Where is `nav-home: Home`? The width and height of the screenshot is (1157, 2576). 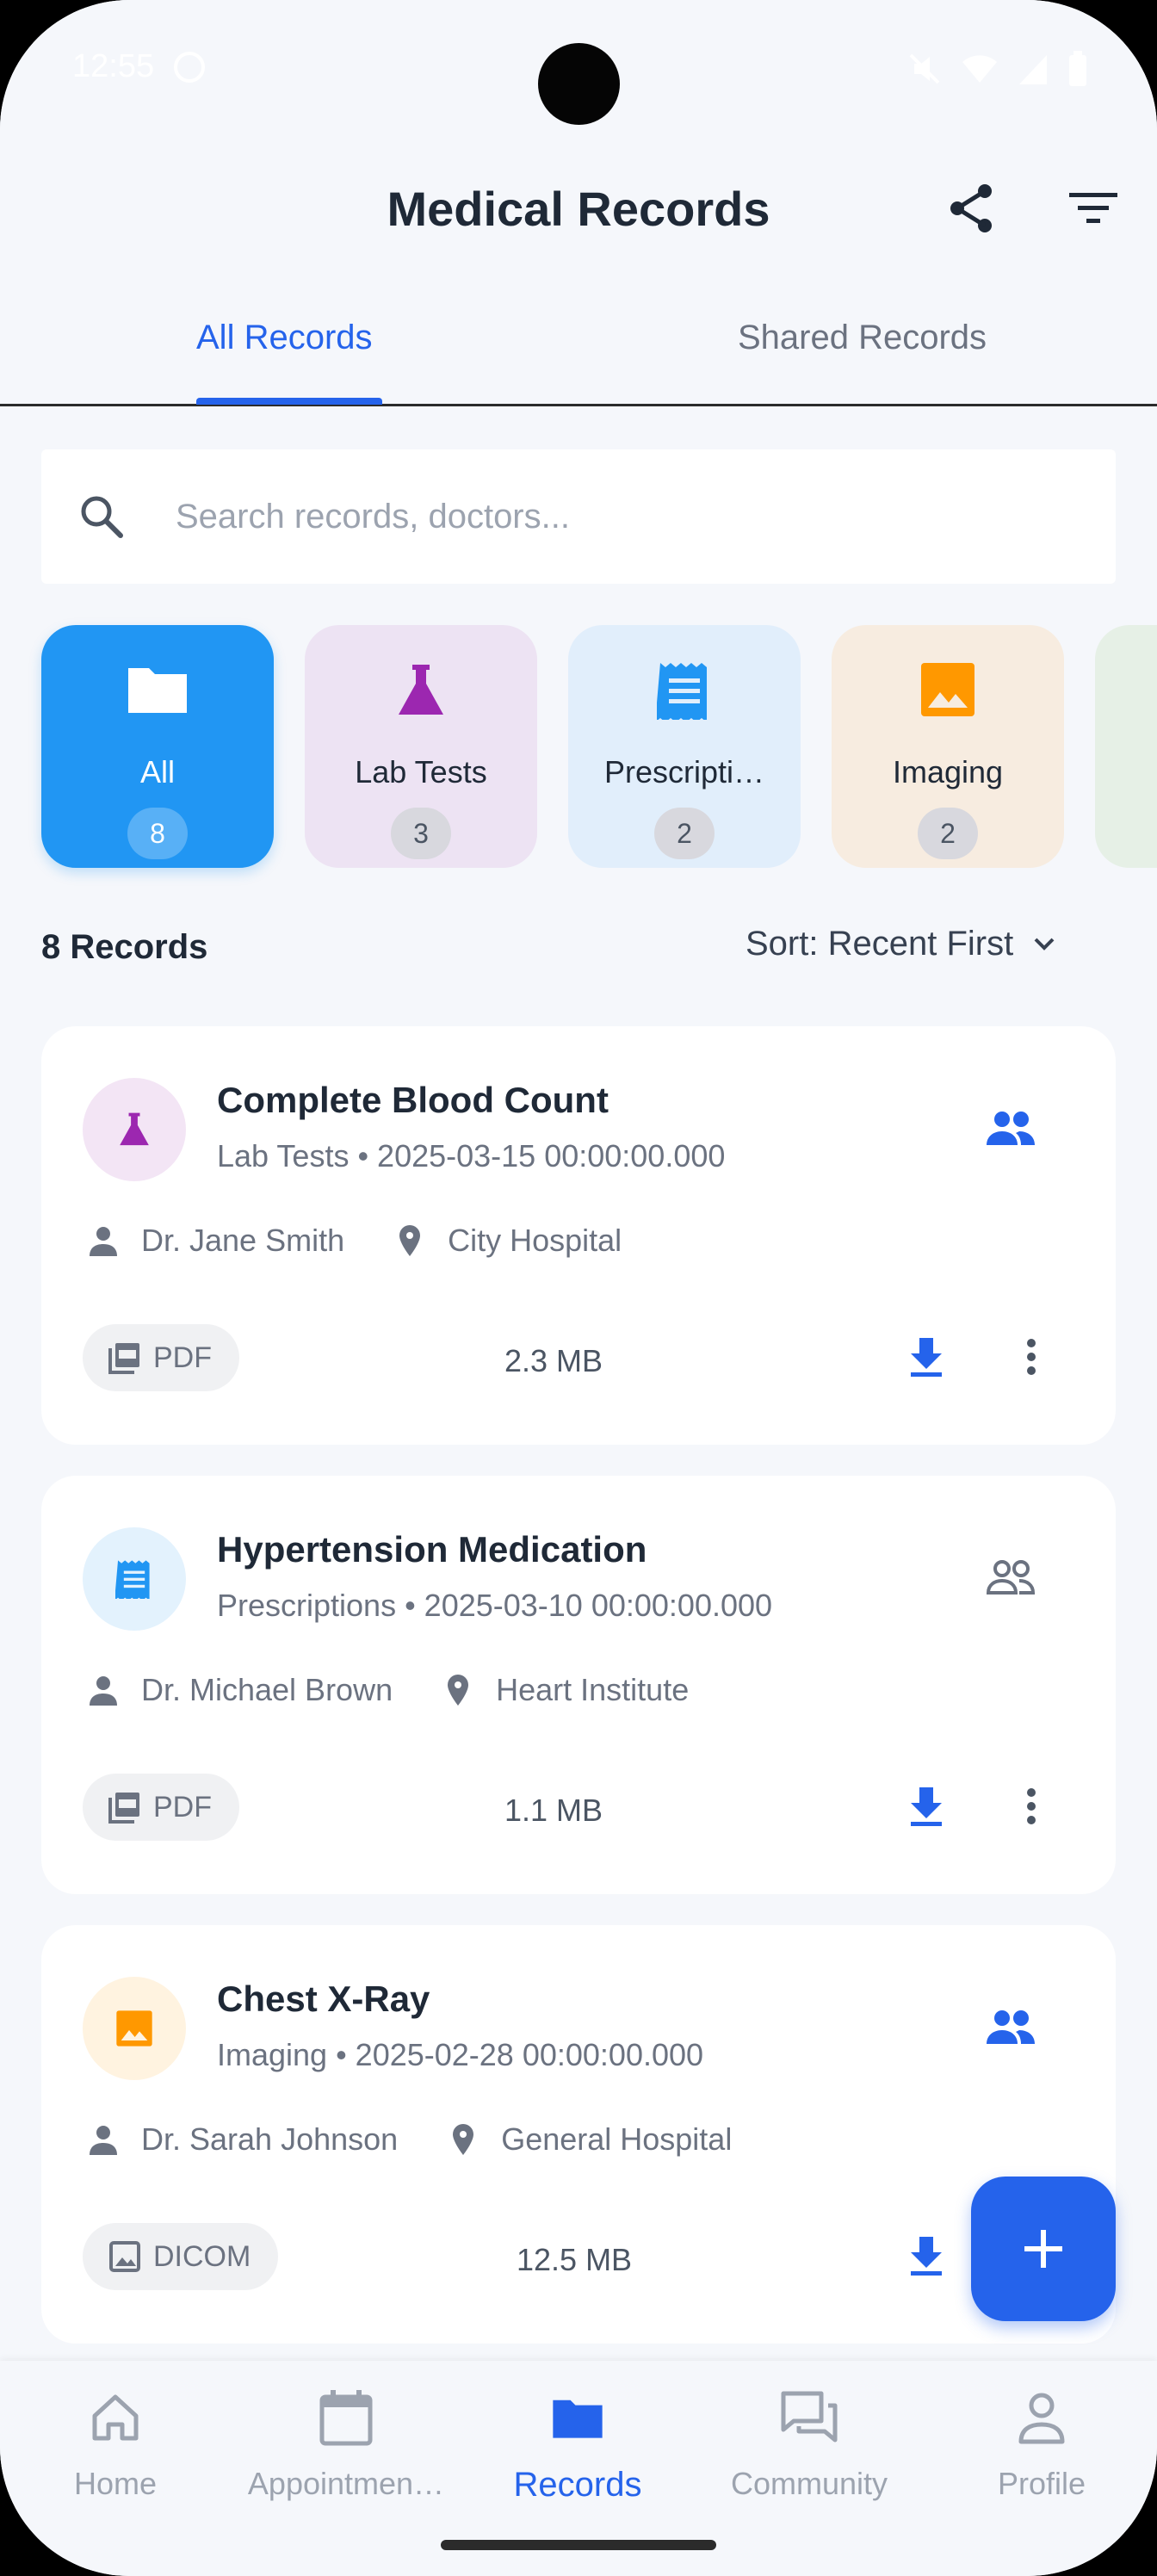
nav-home: Home is located at coordinates (115, 2442).